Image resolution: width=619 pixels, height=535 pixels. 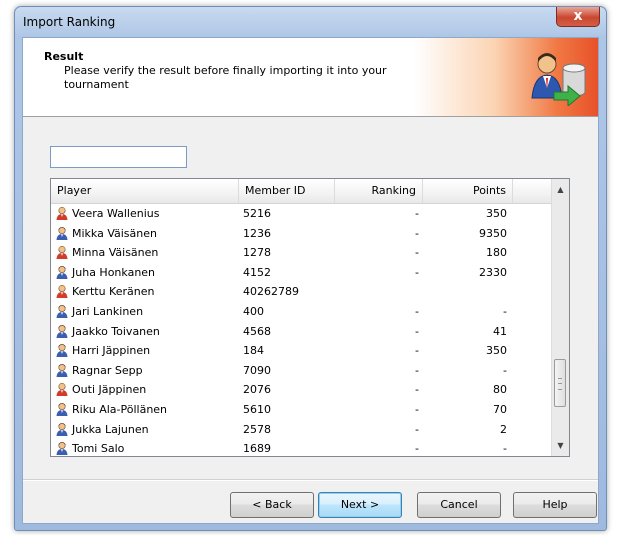 I want to click on table-header: Player Member ID Ranking Points, so click(x=302, y=191).